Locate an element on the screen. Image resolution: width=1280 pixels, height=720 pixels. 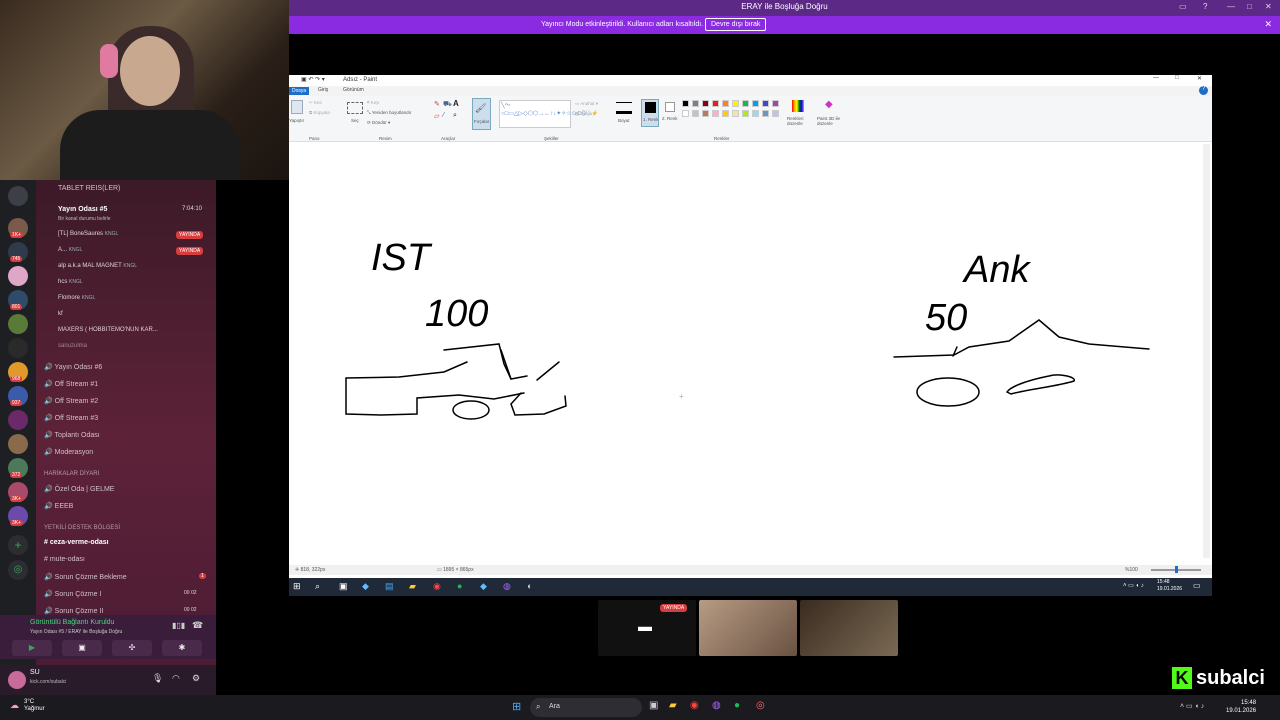
magnifier-icon: ⌕ is located at coordinates (455, 116).